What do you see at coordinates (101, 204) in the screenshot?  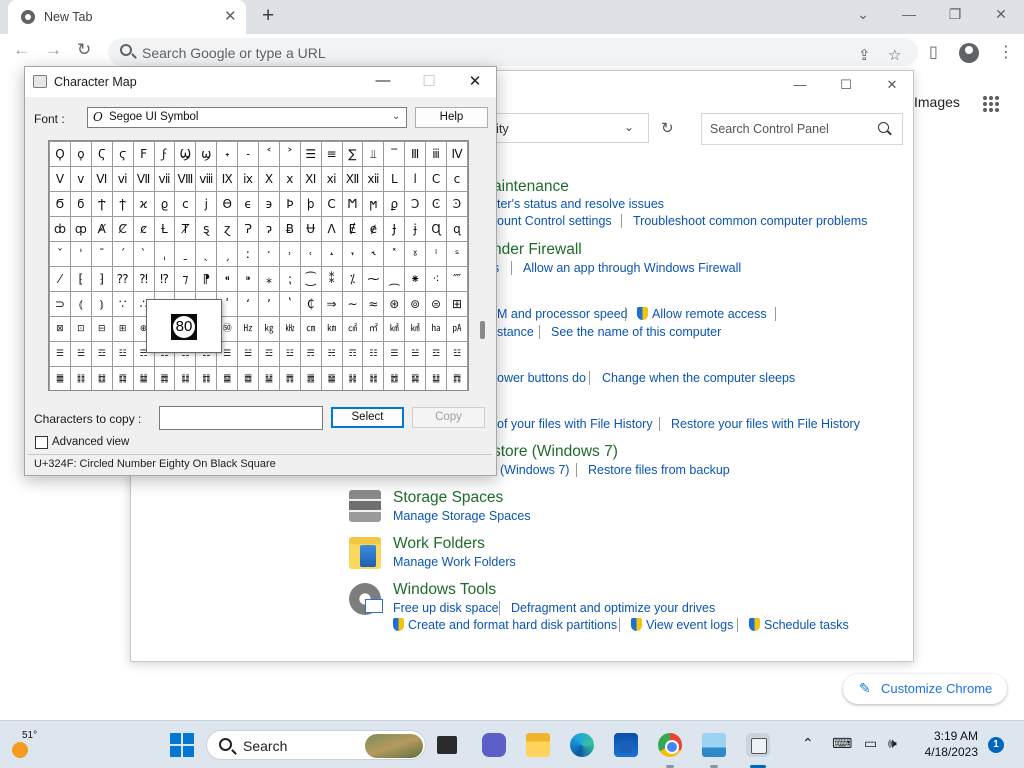 I see `grid-cell: Ϯ` at bounding box center [101, 204].